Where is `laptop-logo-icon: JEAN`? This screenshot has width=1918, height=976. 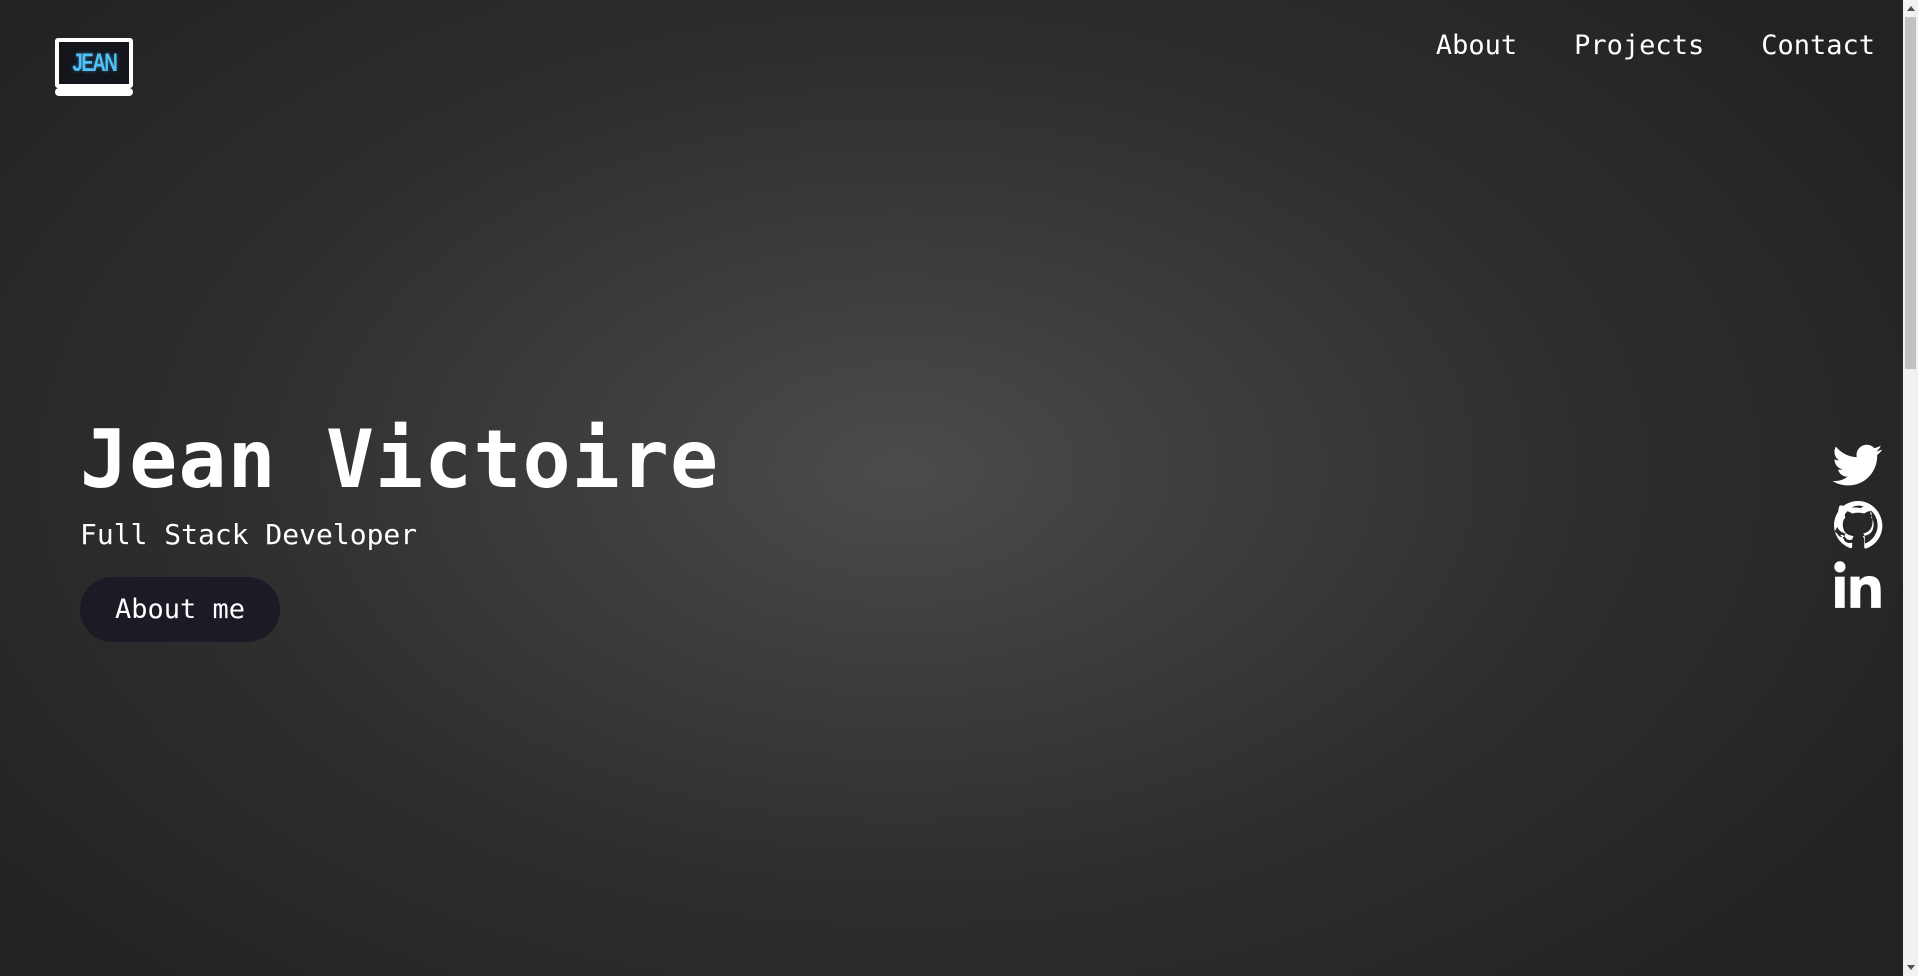
laptop-logo-icon: JEAN is located at coordinates (94, 63).